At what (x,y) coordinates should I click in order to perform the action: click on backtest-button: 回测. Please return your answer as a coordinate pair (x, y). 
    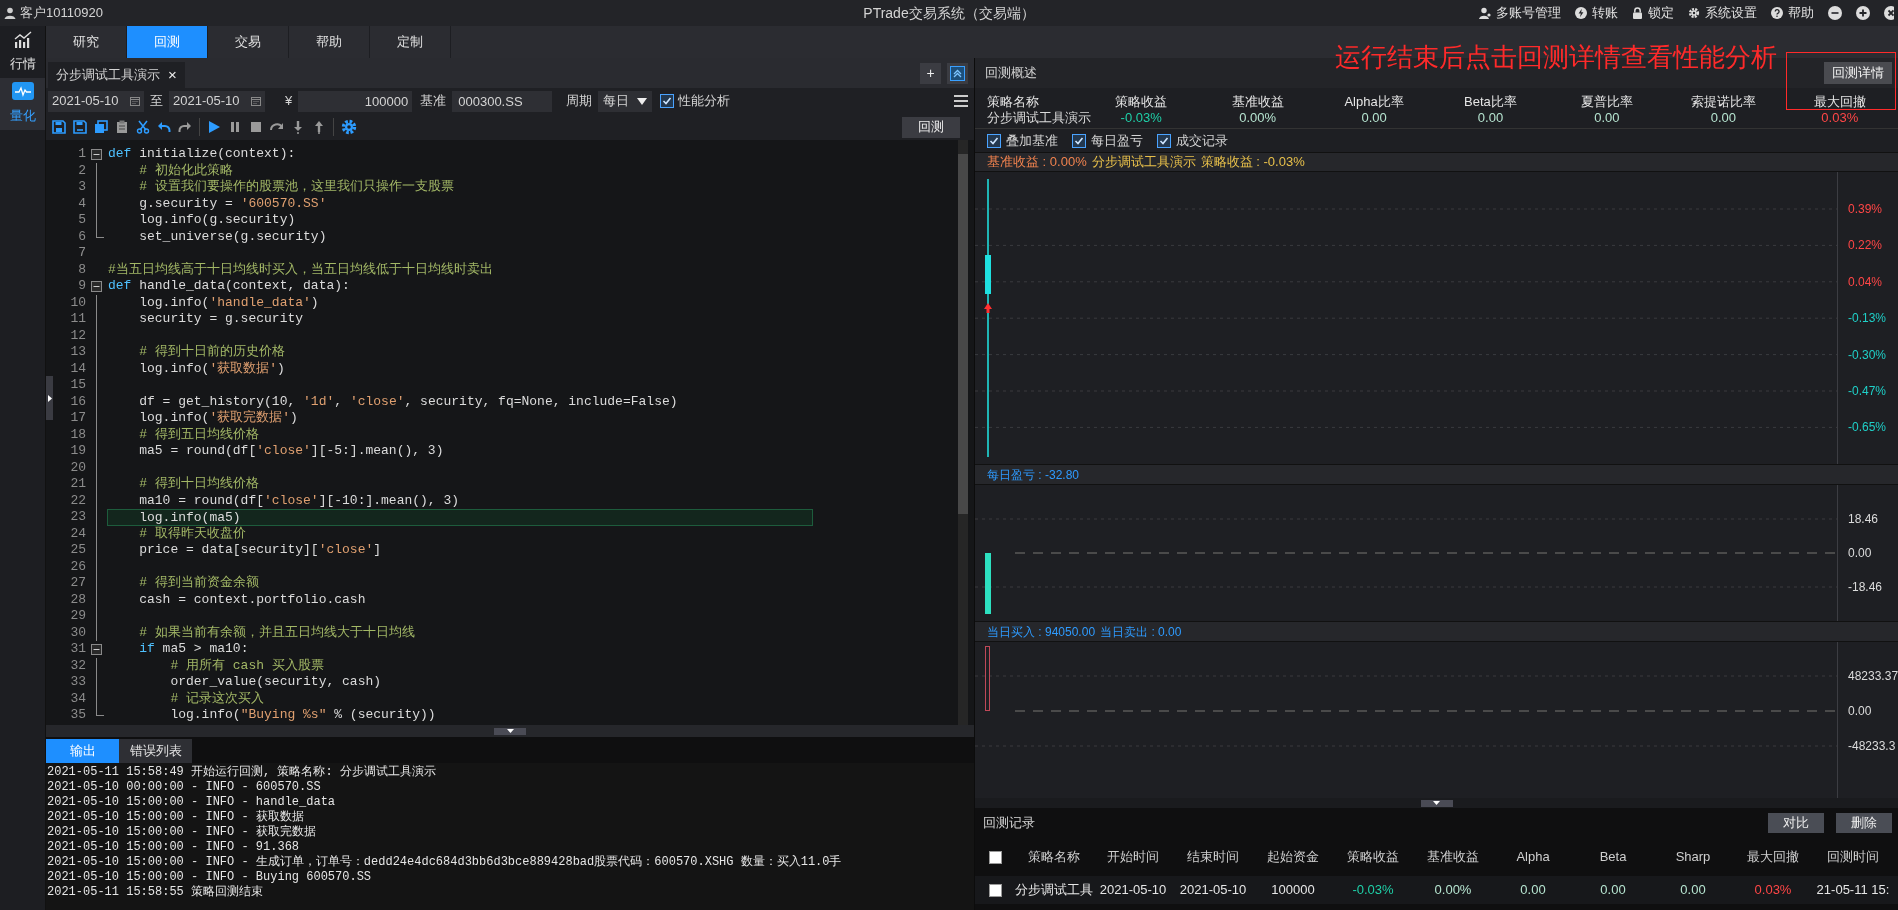
    Looking at the image, I should click on (931, 127).